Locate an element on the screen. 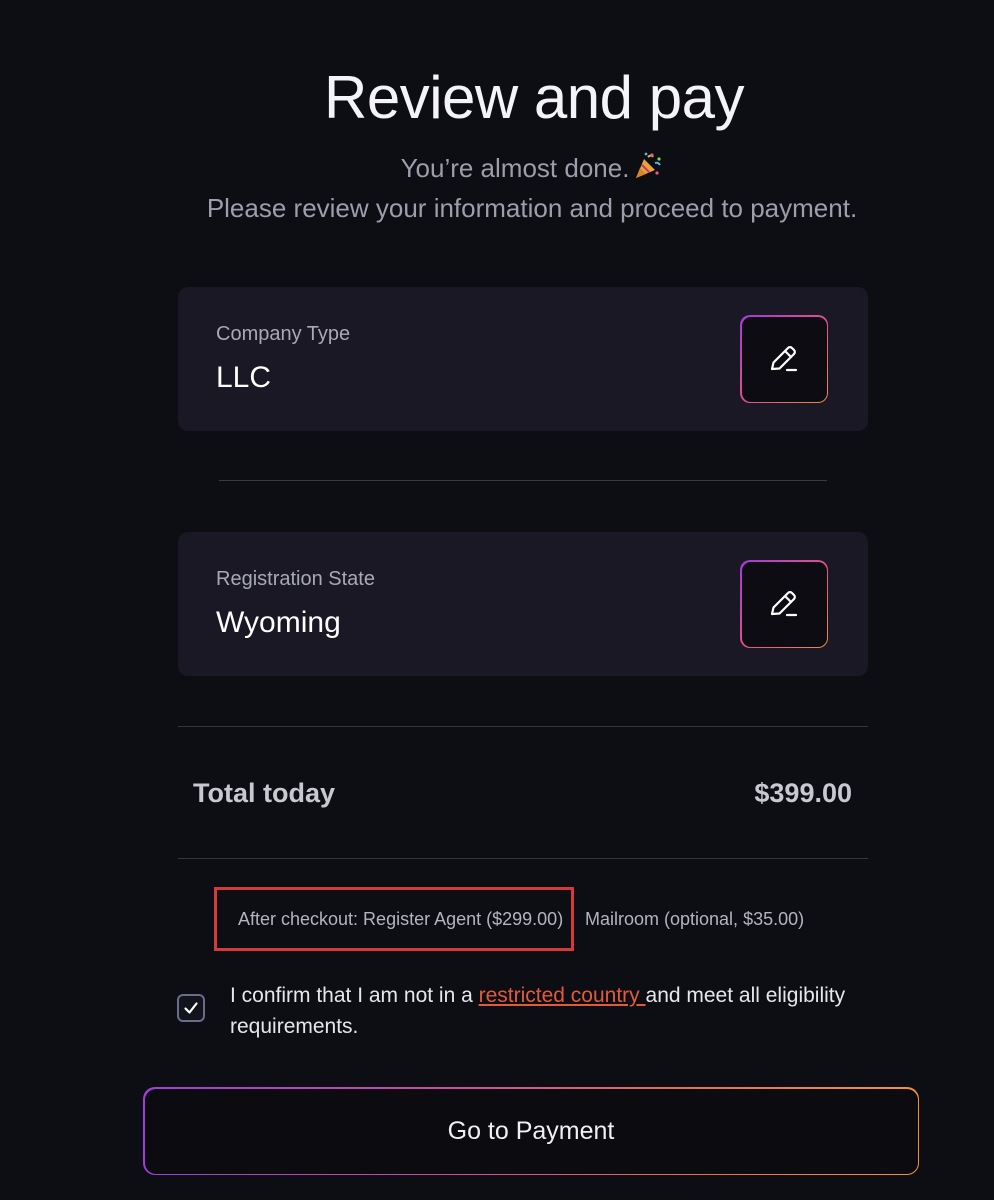 The image size is (994, 1200). page-title: Review and pay is located at coordinates (534, 97).